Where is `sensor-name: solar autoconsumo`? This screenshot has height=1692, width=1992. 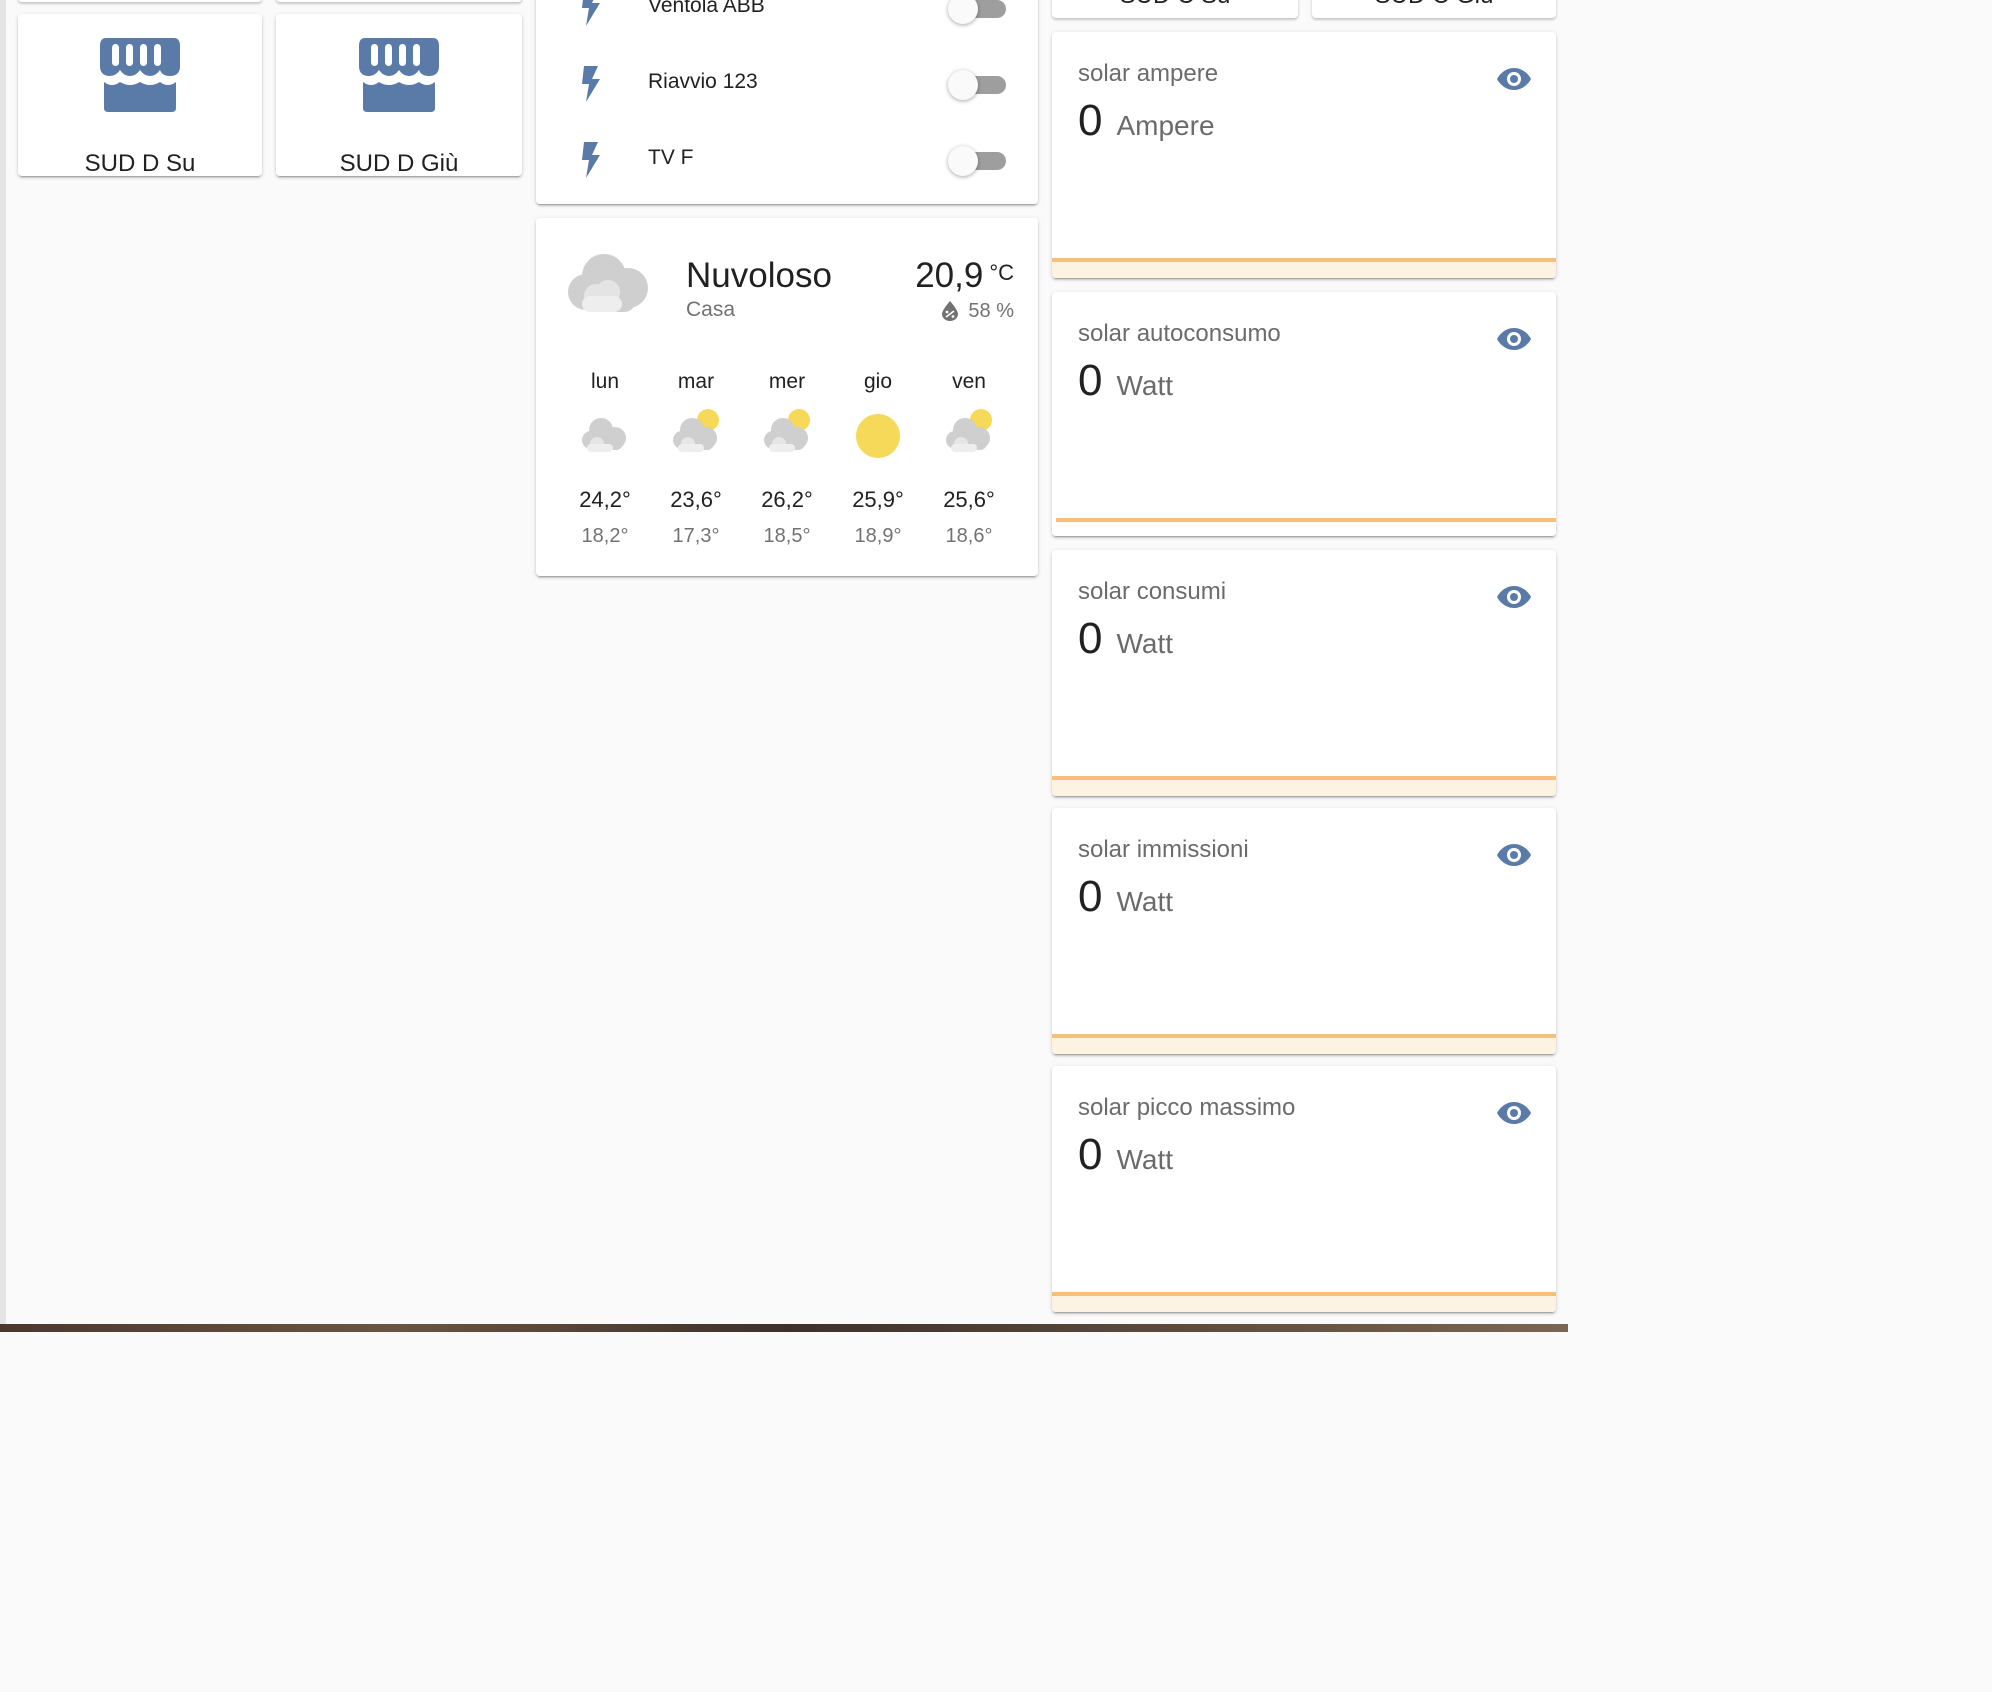
sensor-name: solar autoconsumo is located at coordinates (1179, 333).